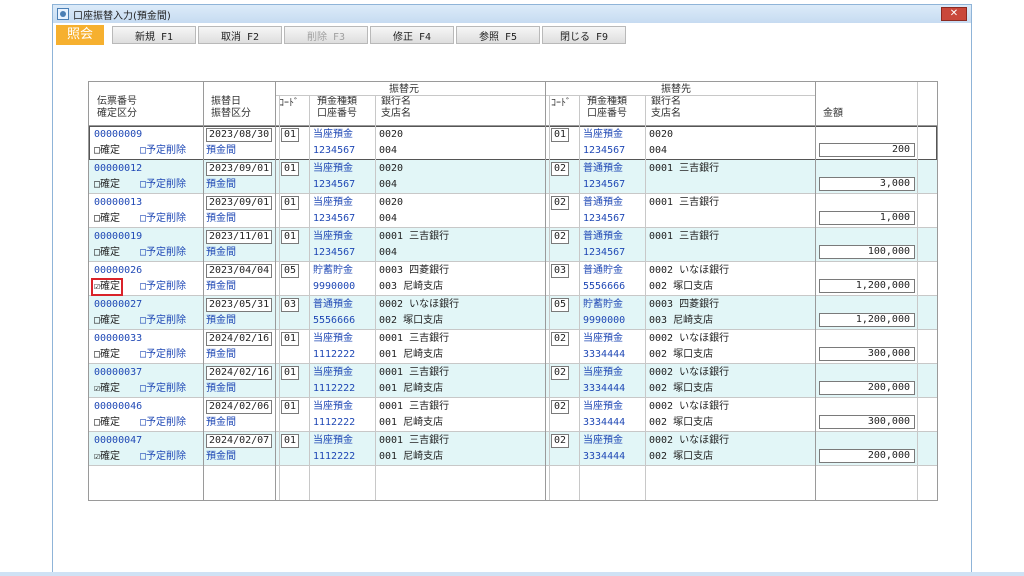  I want to click on transfer-date-field: 2024/02/07, so click(239, 441).